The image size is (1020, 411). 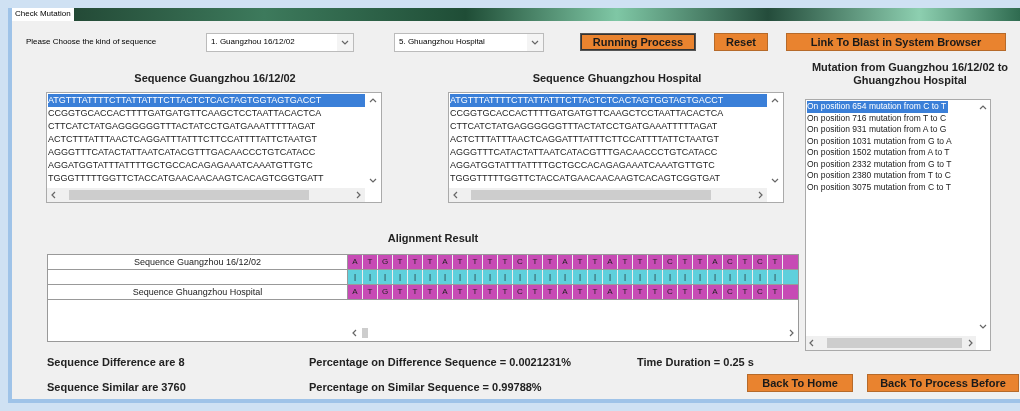 What do you see at coordinates (880, 187) in the screenshot?
I see `mutation-item: On position 3075 mutation from C to T` at bounding box center [880, 187].